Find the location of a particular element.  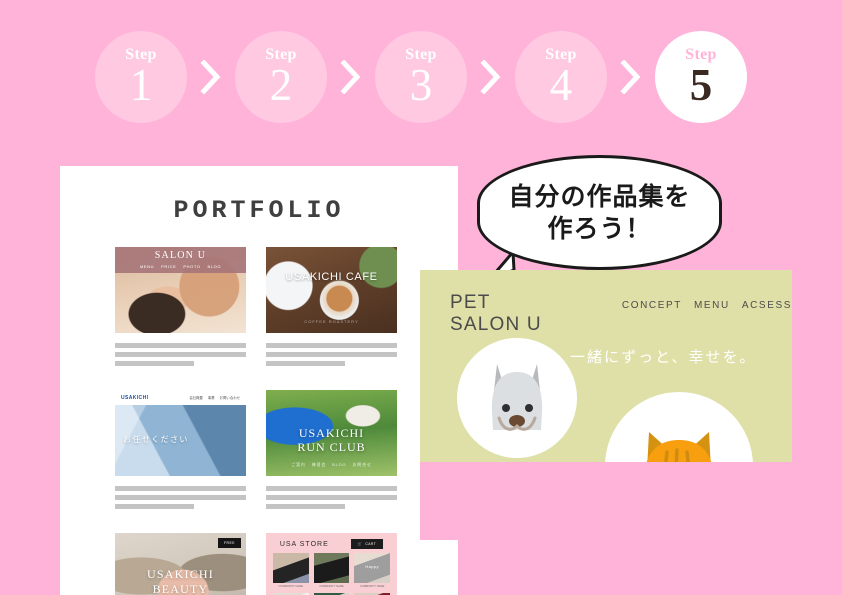

portfolio-thumbnail: USAKICHI CAFE COFFEE ROASTERY is located at coordinates (331, 290).